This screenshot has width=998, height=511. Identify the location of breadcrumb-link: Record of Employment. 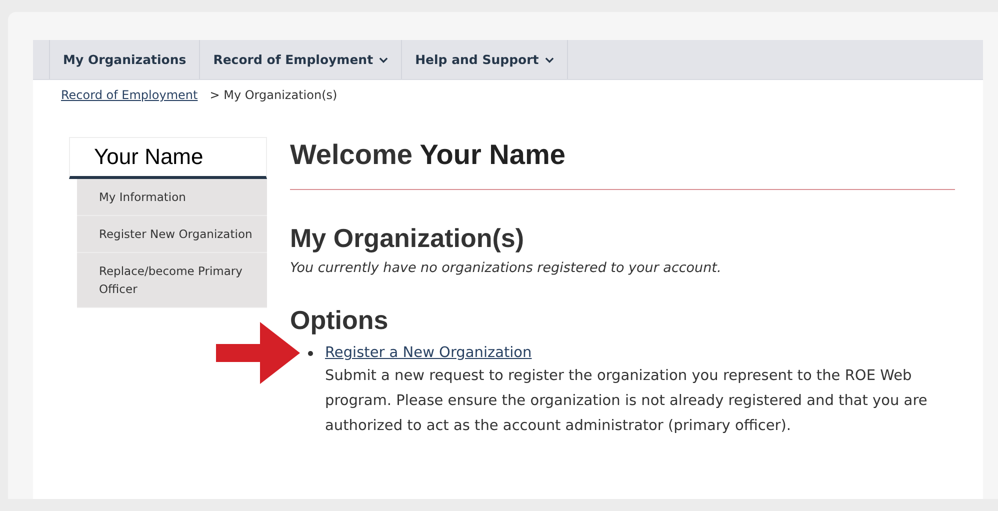
(129, 95).